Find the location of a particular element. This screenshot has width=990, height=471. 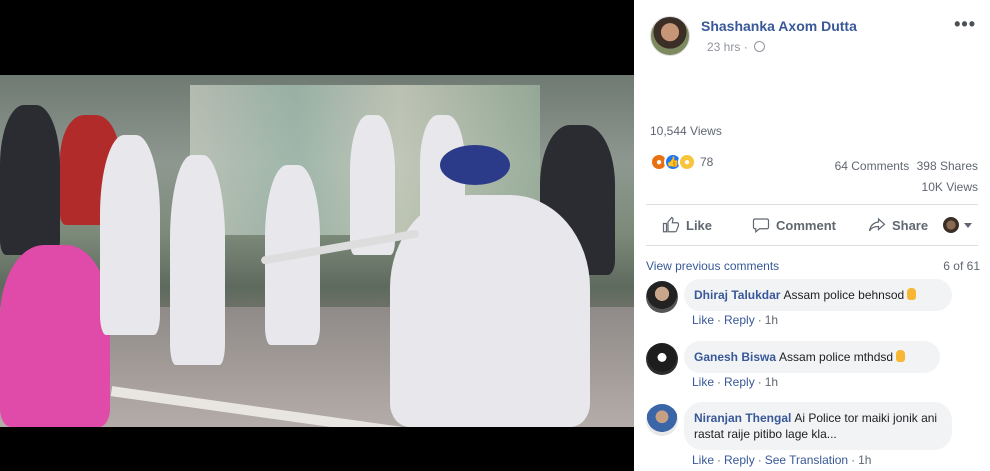

comment-button: Comment is located at coordinates (794, 225).